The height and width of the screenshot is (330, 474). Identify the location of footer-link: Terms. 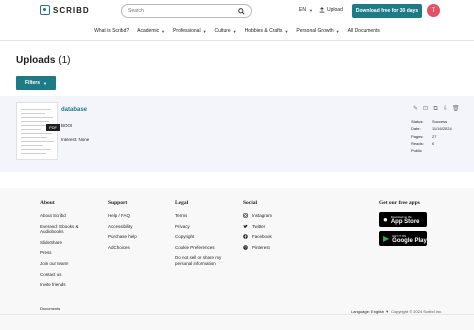
(203, 216).